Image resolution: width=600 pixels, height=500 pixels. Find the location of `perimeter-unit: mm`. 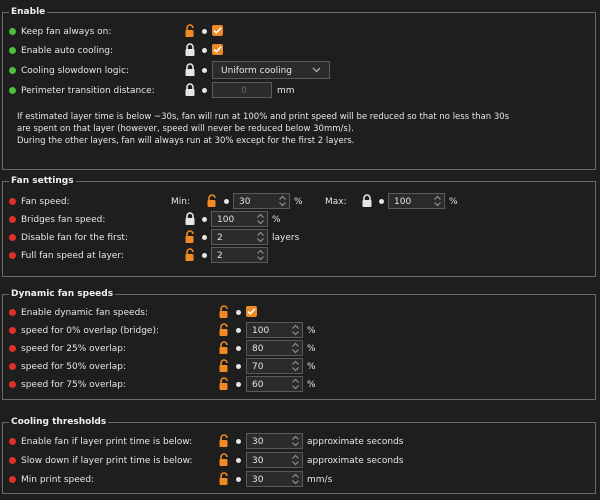

perimeter-unit: mm is located at coordinates (286, 91).